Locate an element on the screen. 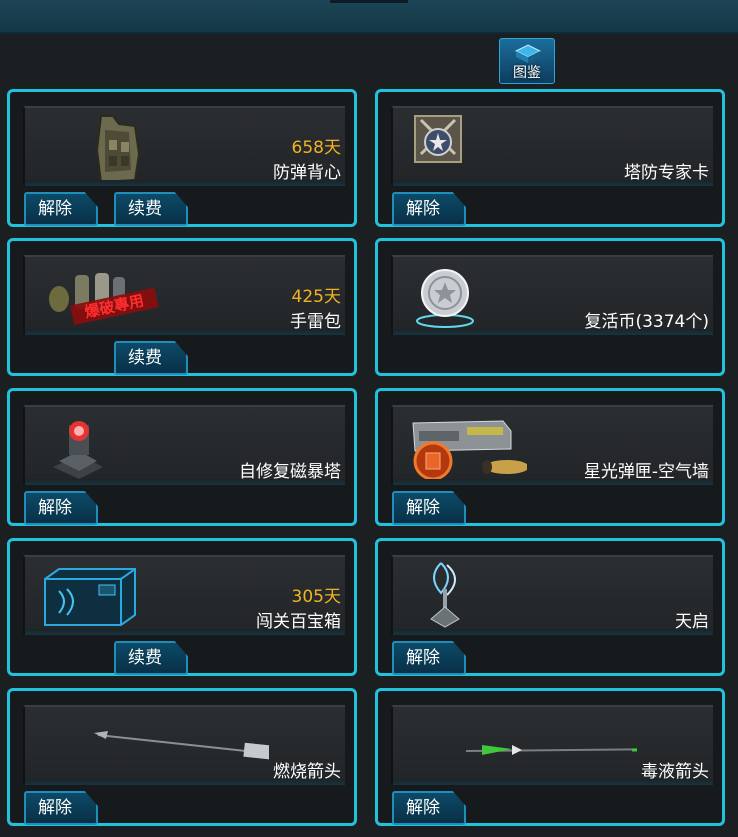  item-card-bulletproof-vest: 658天 防弹背心 解除 续费 is located at coordinates (182, 158).